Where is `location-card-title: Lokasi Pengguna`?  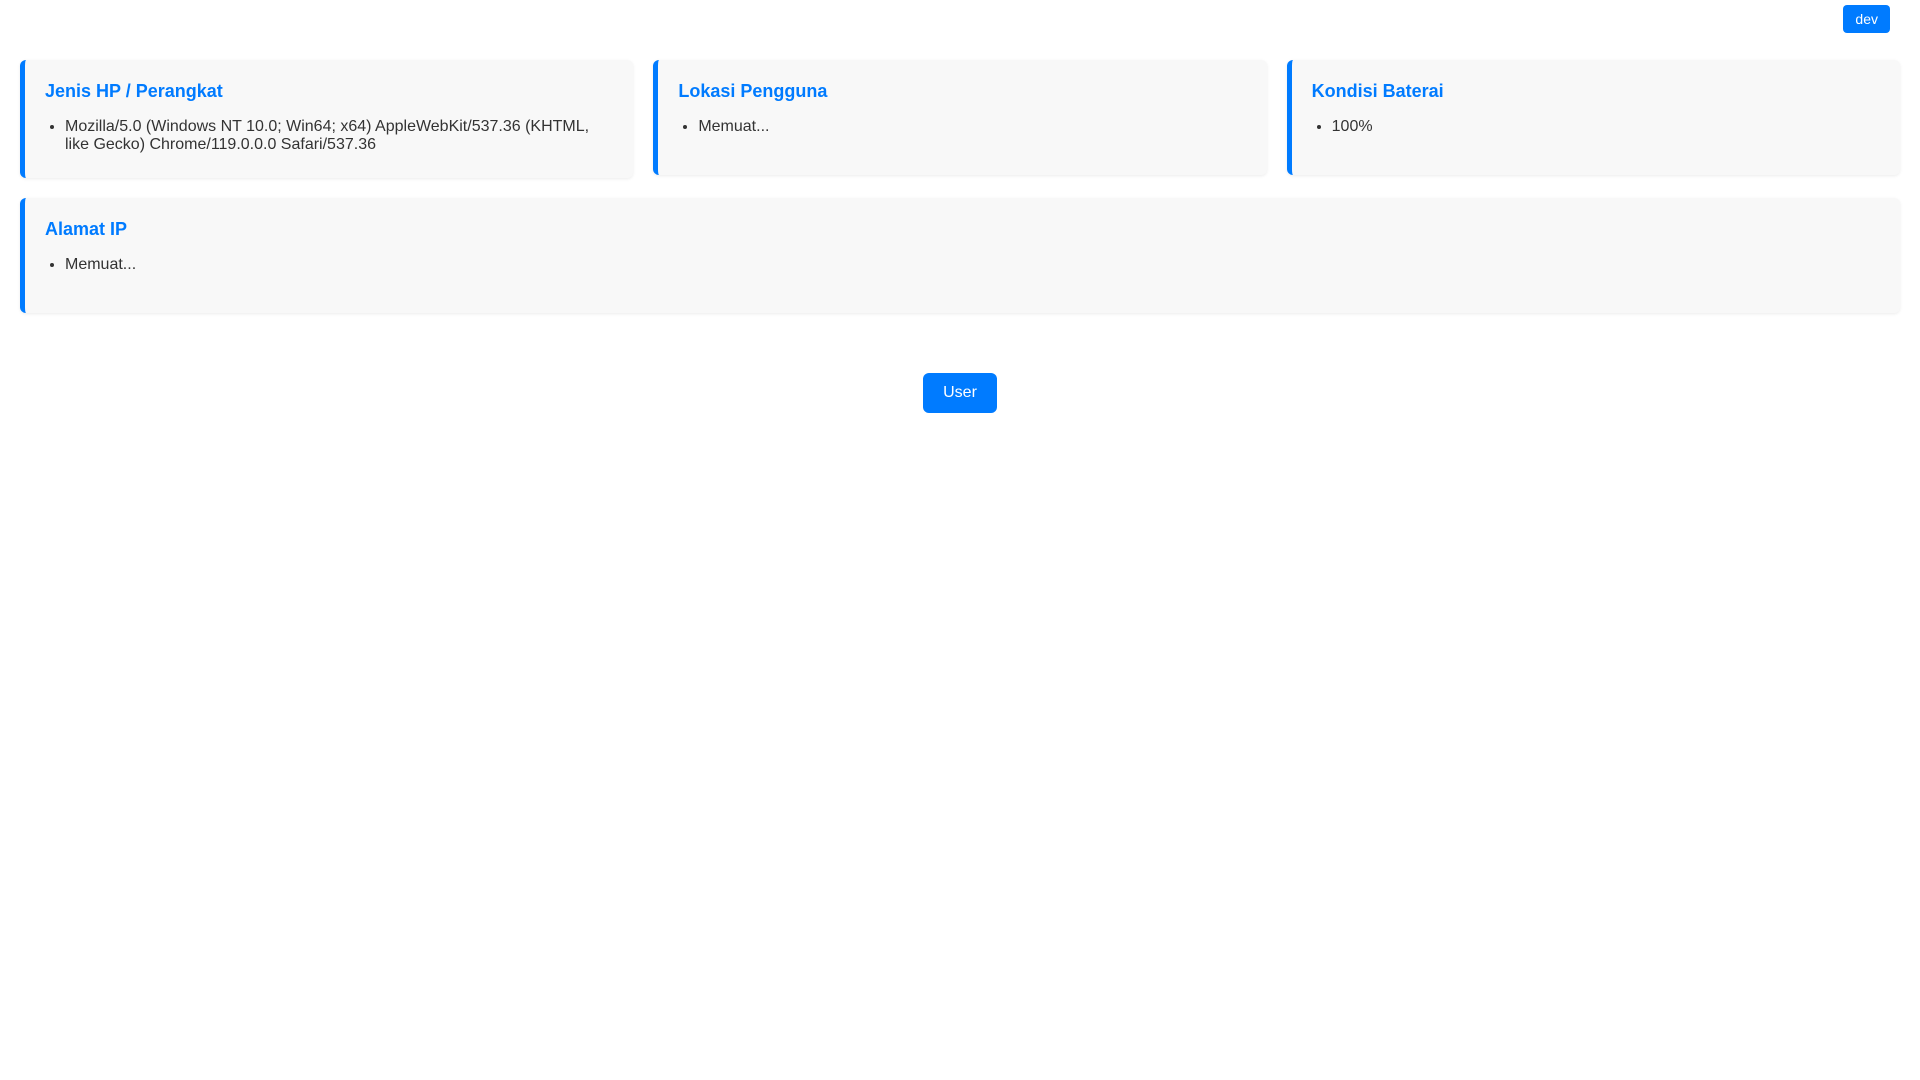 location-card-title: Lokasi Pengguna is located at coordinates (753, 91).